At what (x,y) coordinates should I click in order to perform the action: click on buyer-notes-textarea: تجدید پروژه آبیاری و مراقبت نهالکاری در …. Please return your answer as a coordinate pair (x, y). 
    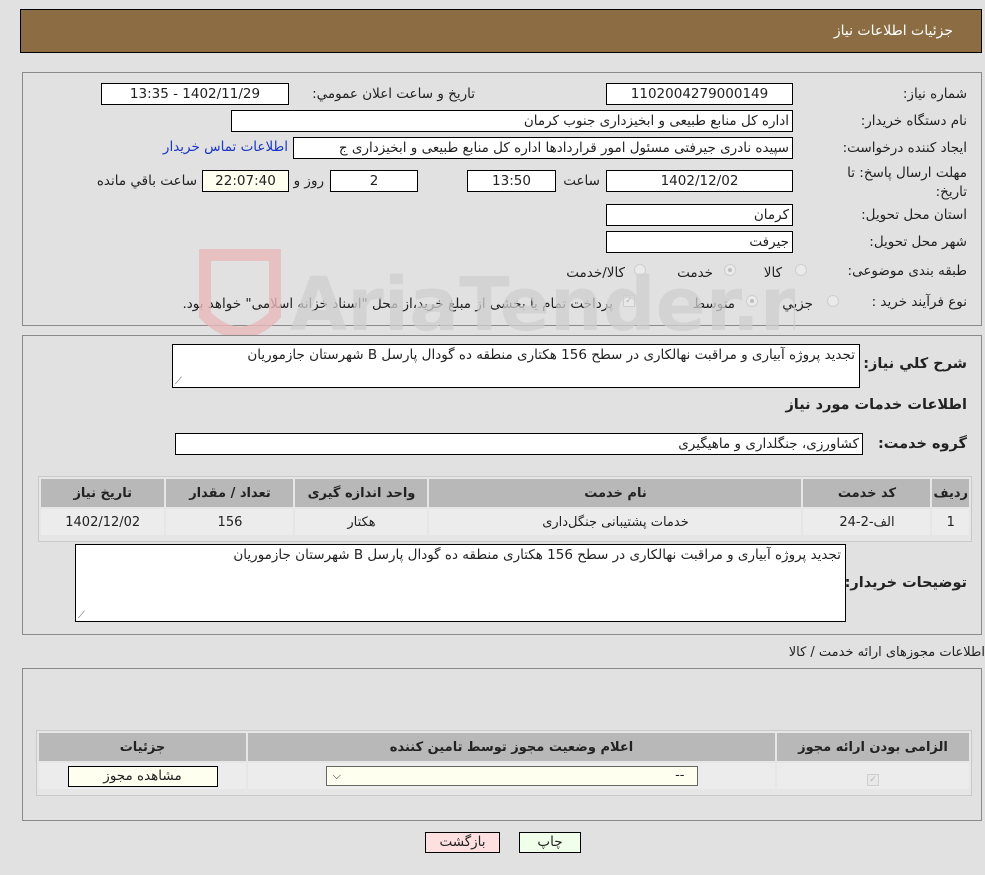
    Looking at the image, I should click on (460, 583).